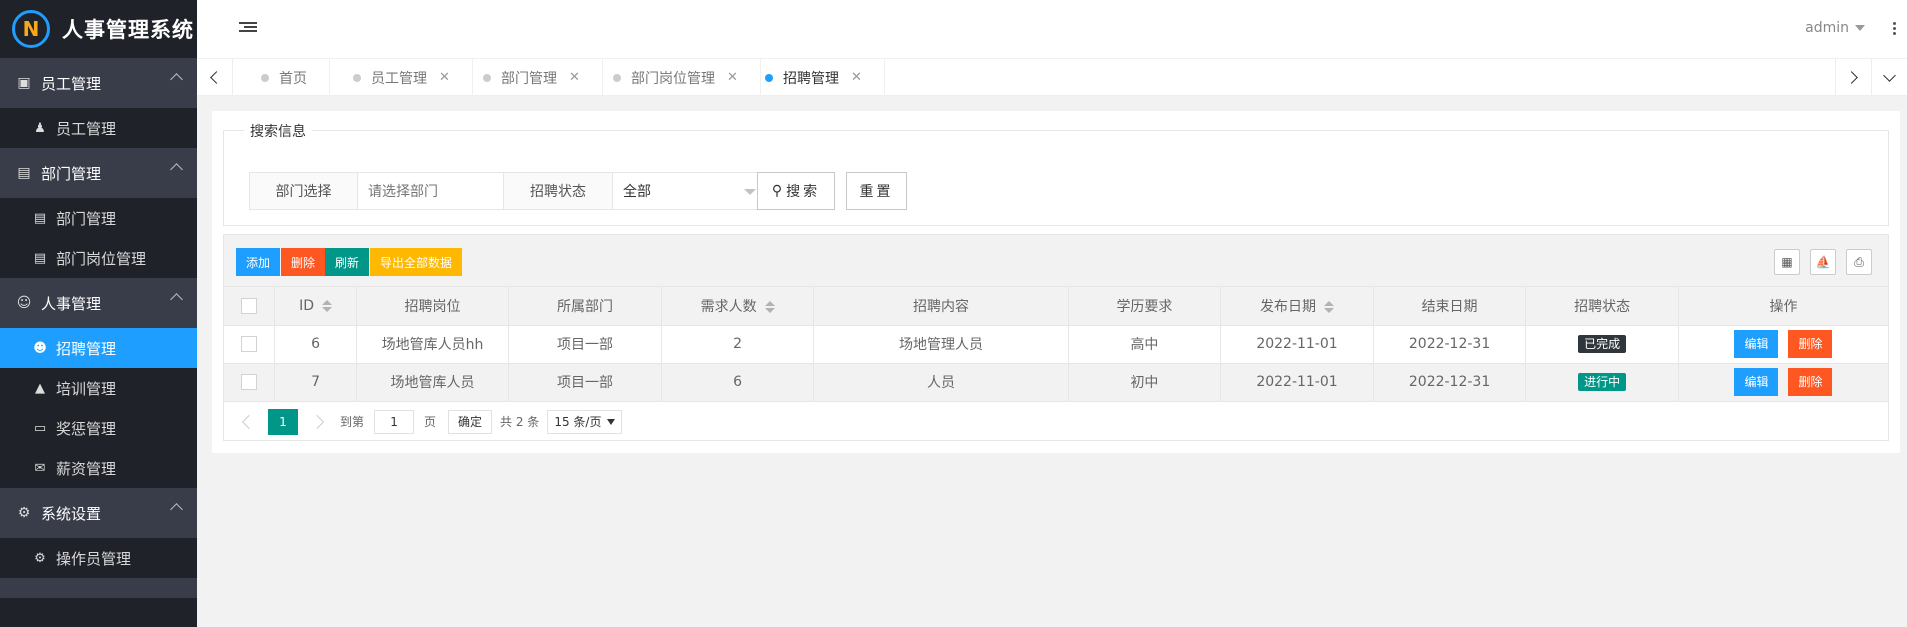 The image size is (1907, 627). I want to click on envelope-icon: ✉, so click(40, 468).